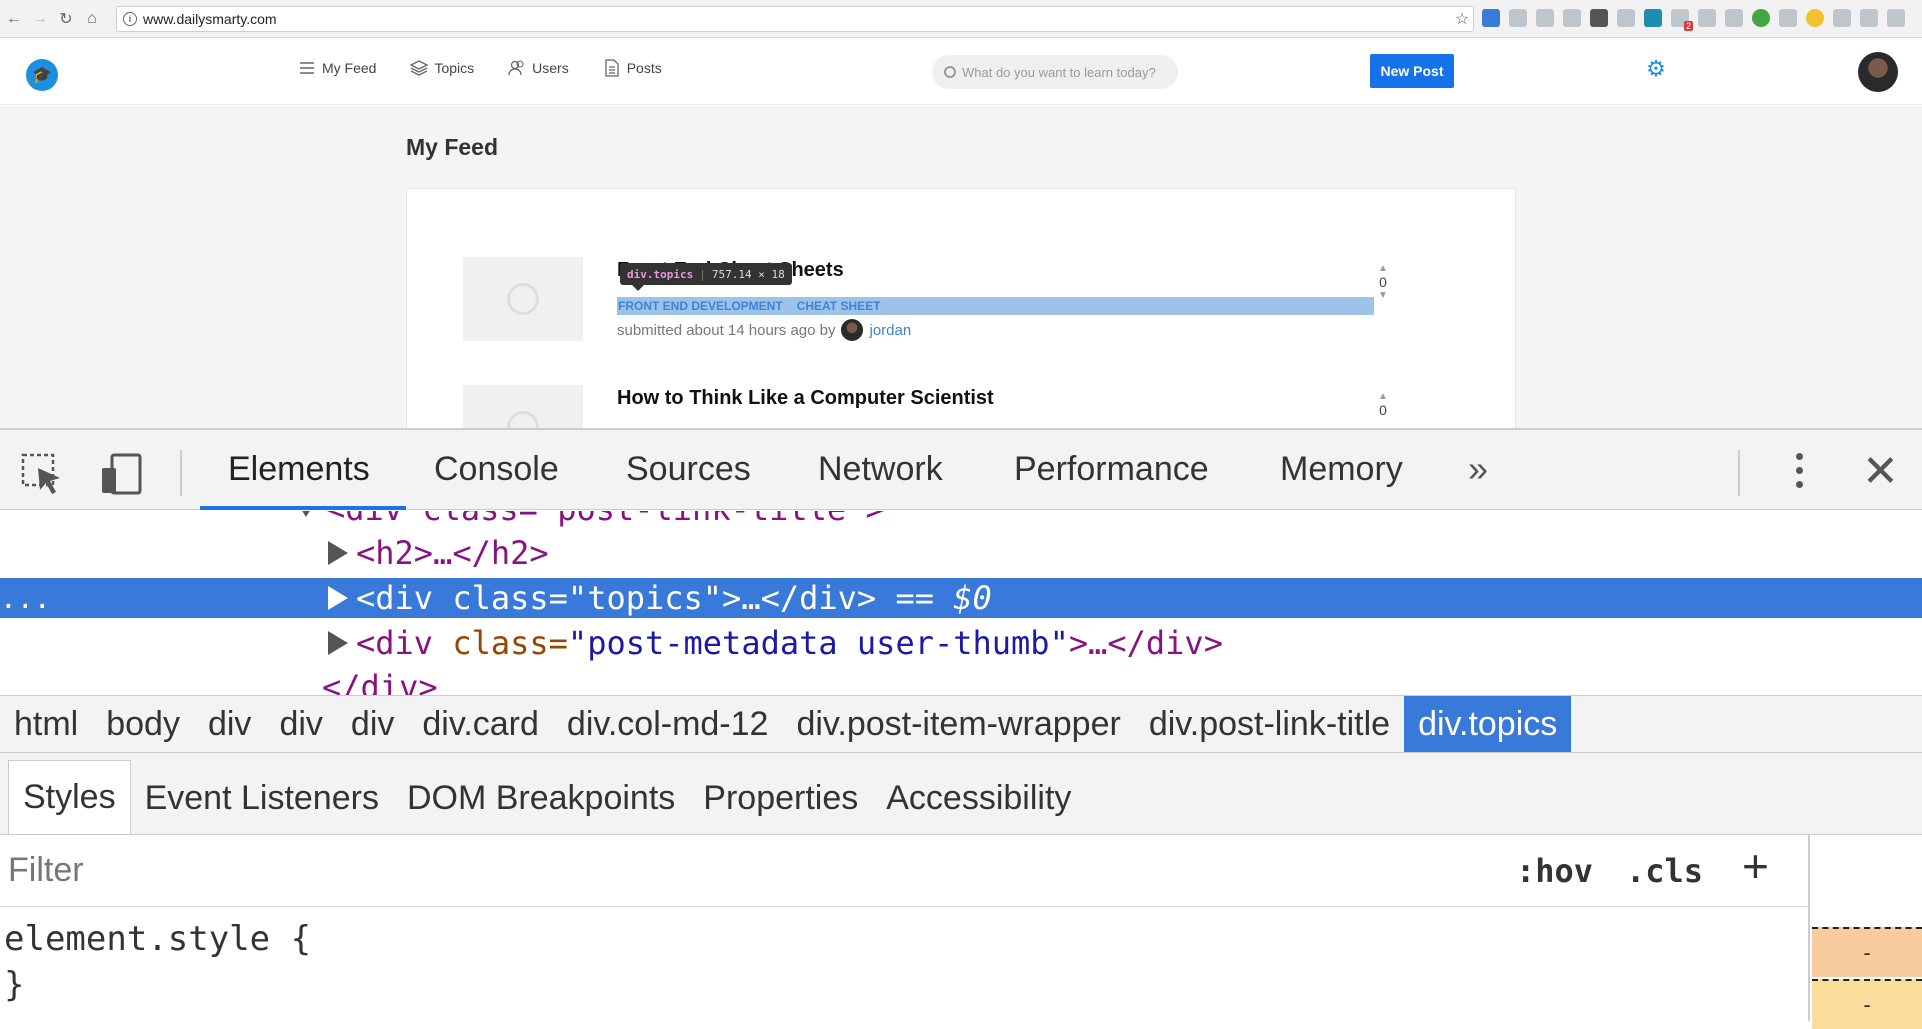 This screenshot has width=1922, height=1029. Describe the element at coordinates (660, 274) in the screenshot. I see `tooltip-selector: div.topics` at that location.